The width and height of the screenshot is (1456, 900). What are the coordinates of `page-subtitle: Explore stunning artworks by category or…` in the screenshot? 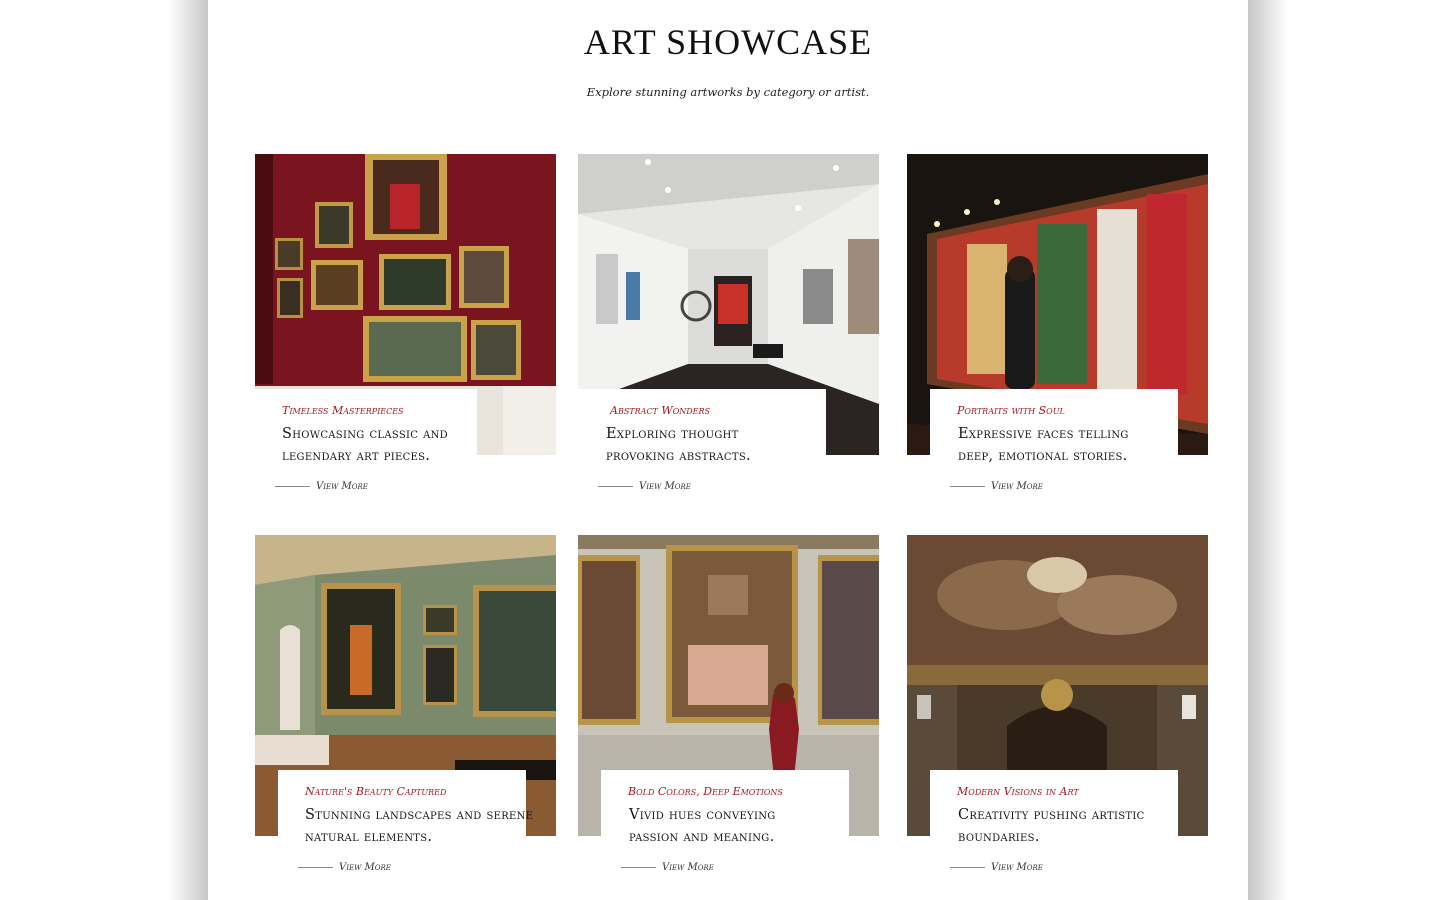 It's located at (728, 92).